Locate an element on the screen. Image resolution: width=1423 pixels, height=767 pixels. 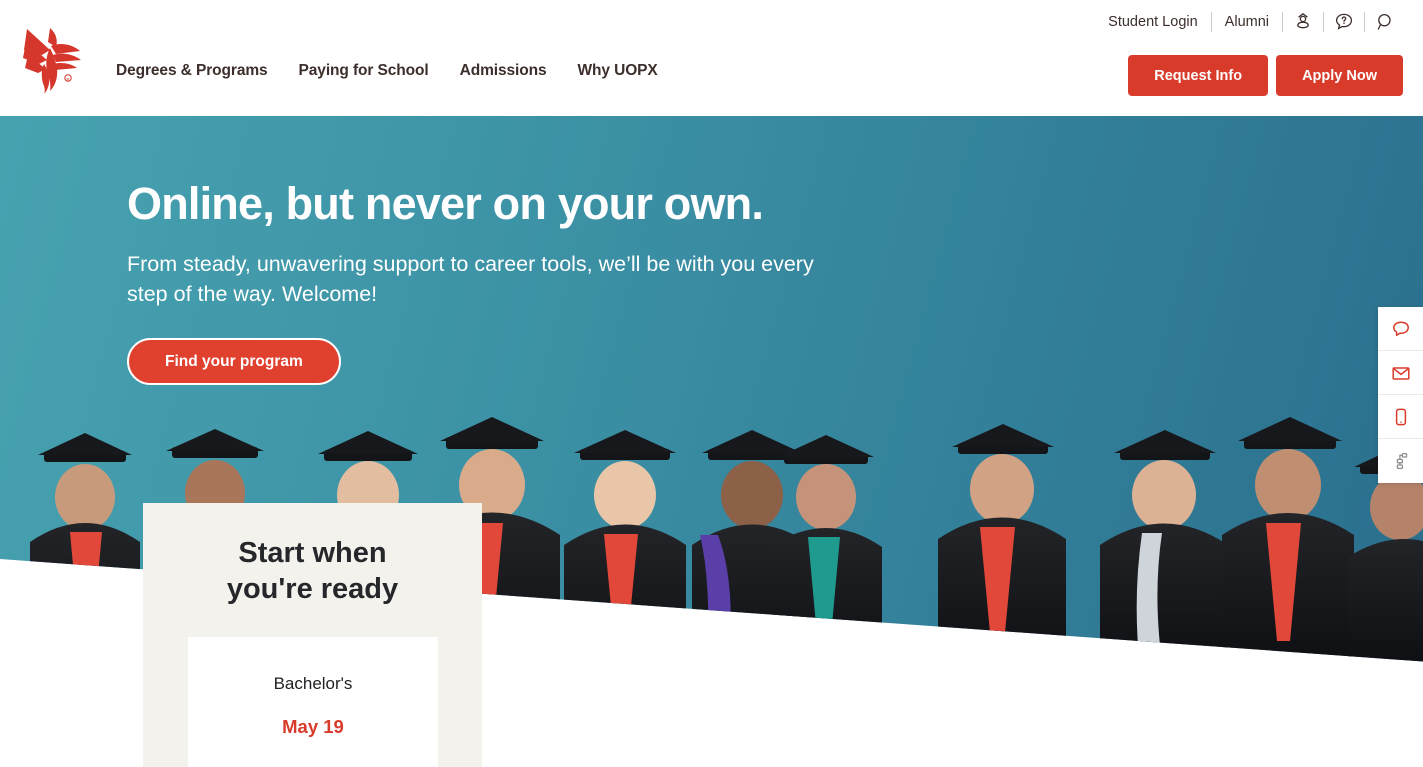
help-chat-icon is located at coordinates (1344, 22).